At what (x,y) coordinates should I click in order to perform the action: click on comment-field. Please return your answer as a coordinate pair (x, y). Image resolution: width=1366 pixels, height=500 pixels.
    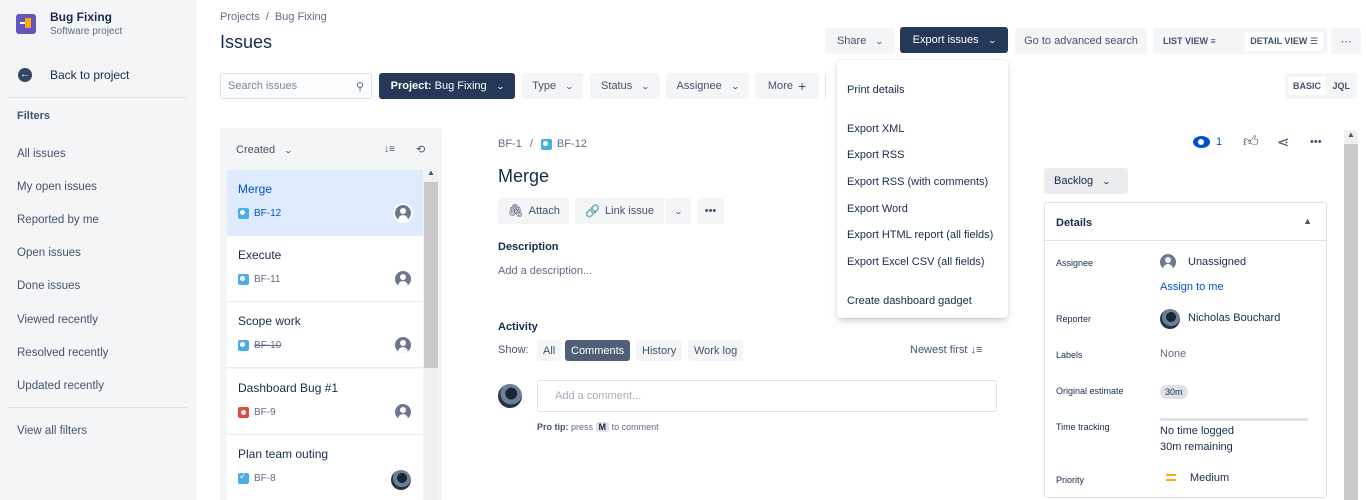
    Looking at the image, I should click on (767, 396).